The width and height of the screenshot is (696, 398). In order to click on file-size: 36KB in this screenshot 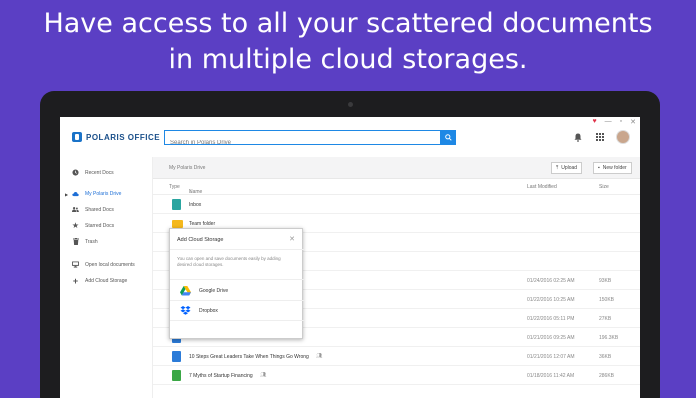, I will do `click(605, 357)`.